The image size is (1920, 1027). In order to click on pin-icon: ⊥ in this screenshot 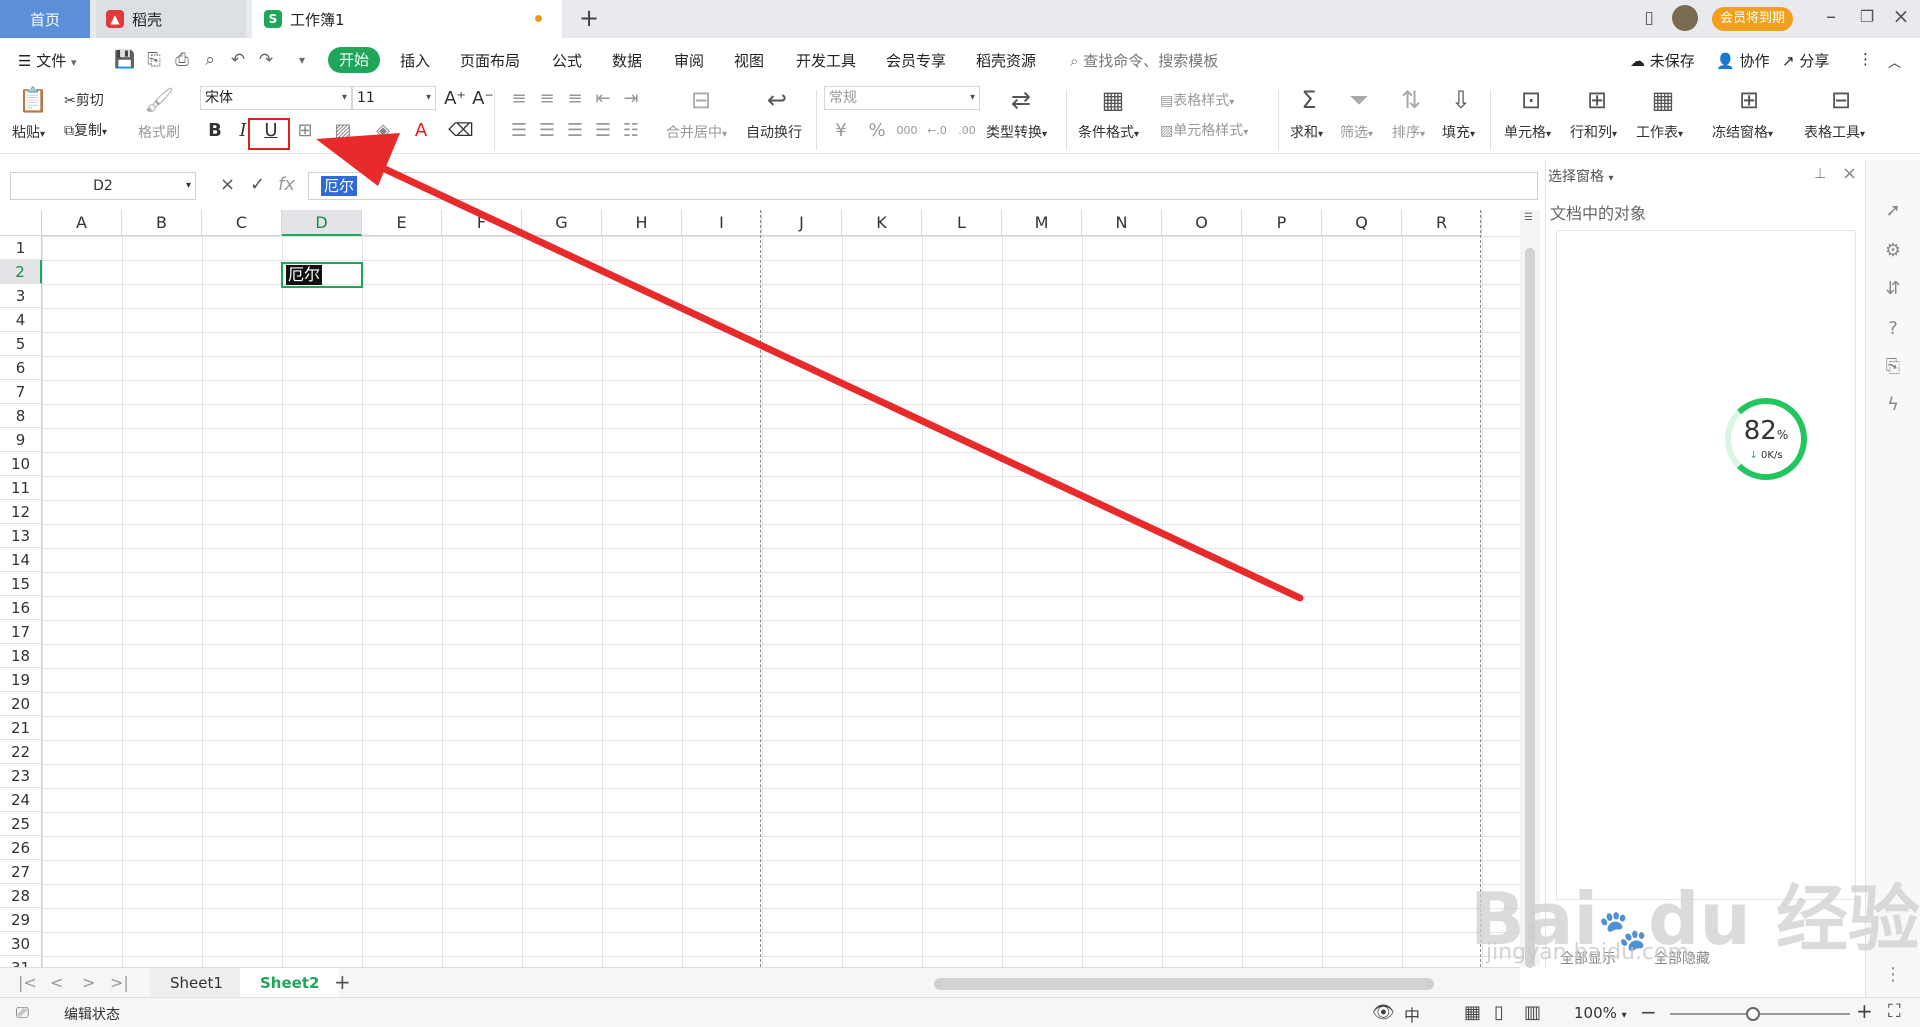, I will do `click(1820, 174)`.